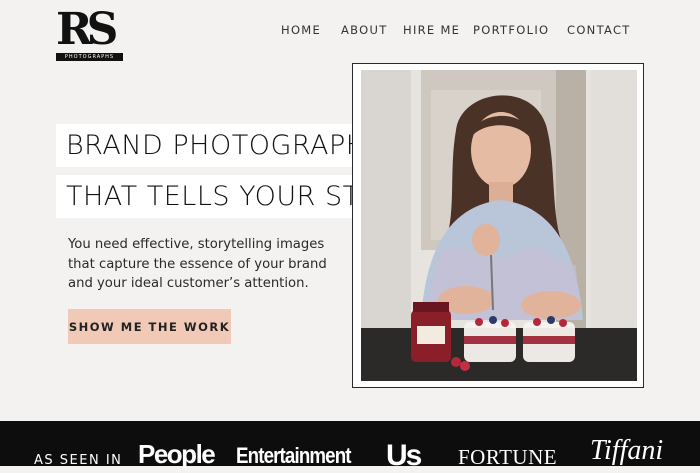 The image size is (700, 473). Describe the element at coordinates (197, 264) in the screenshot. I see `description-line: that capture the essence of your brand` at that location.